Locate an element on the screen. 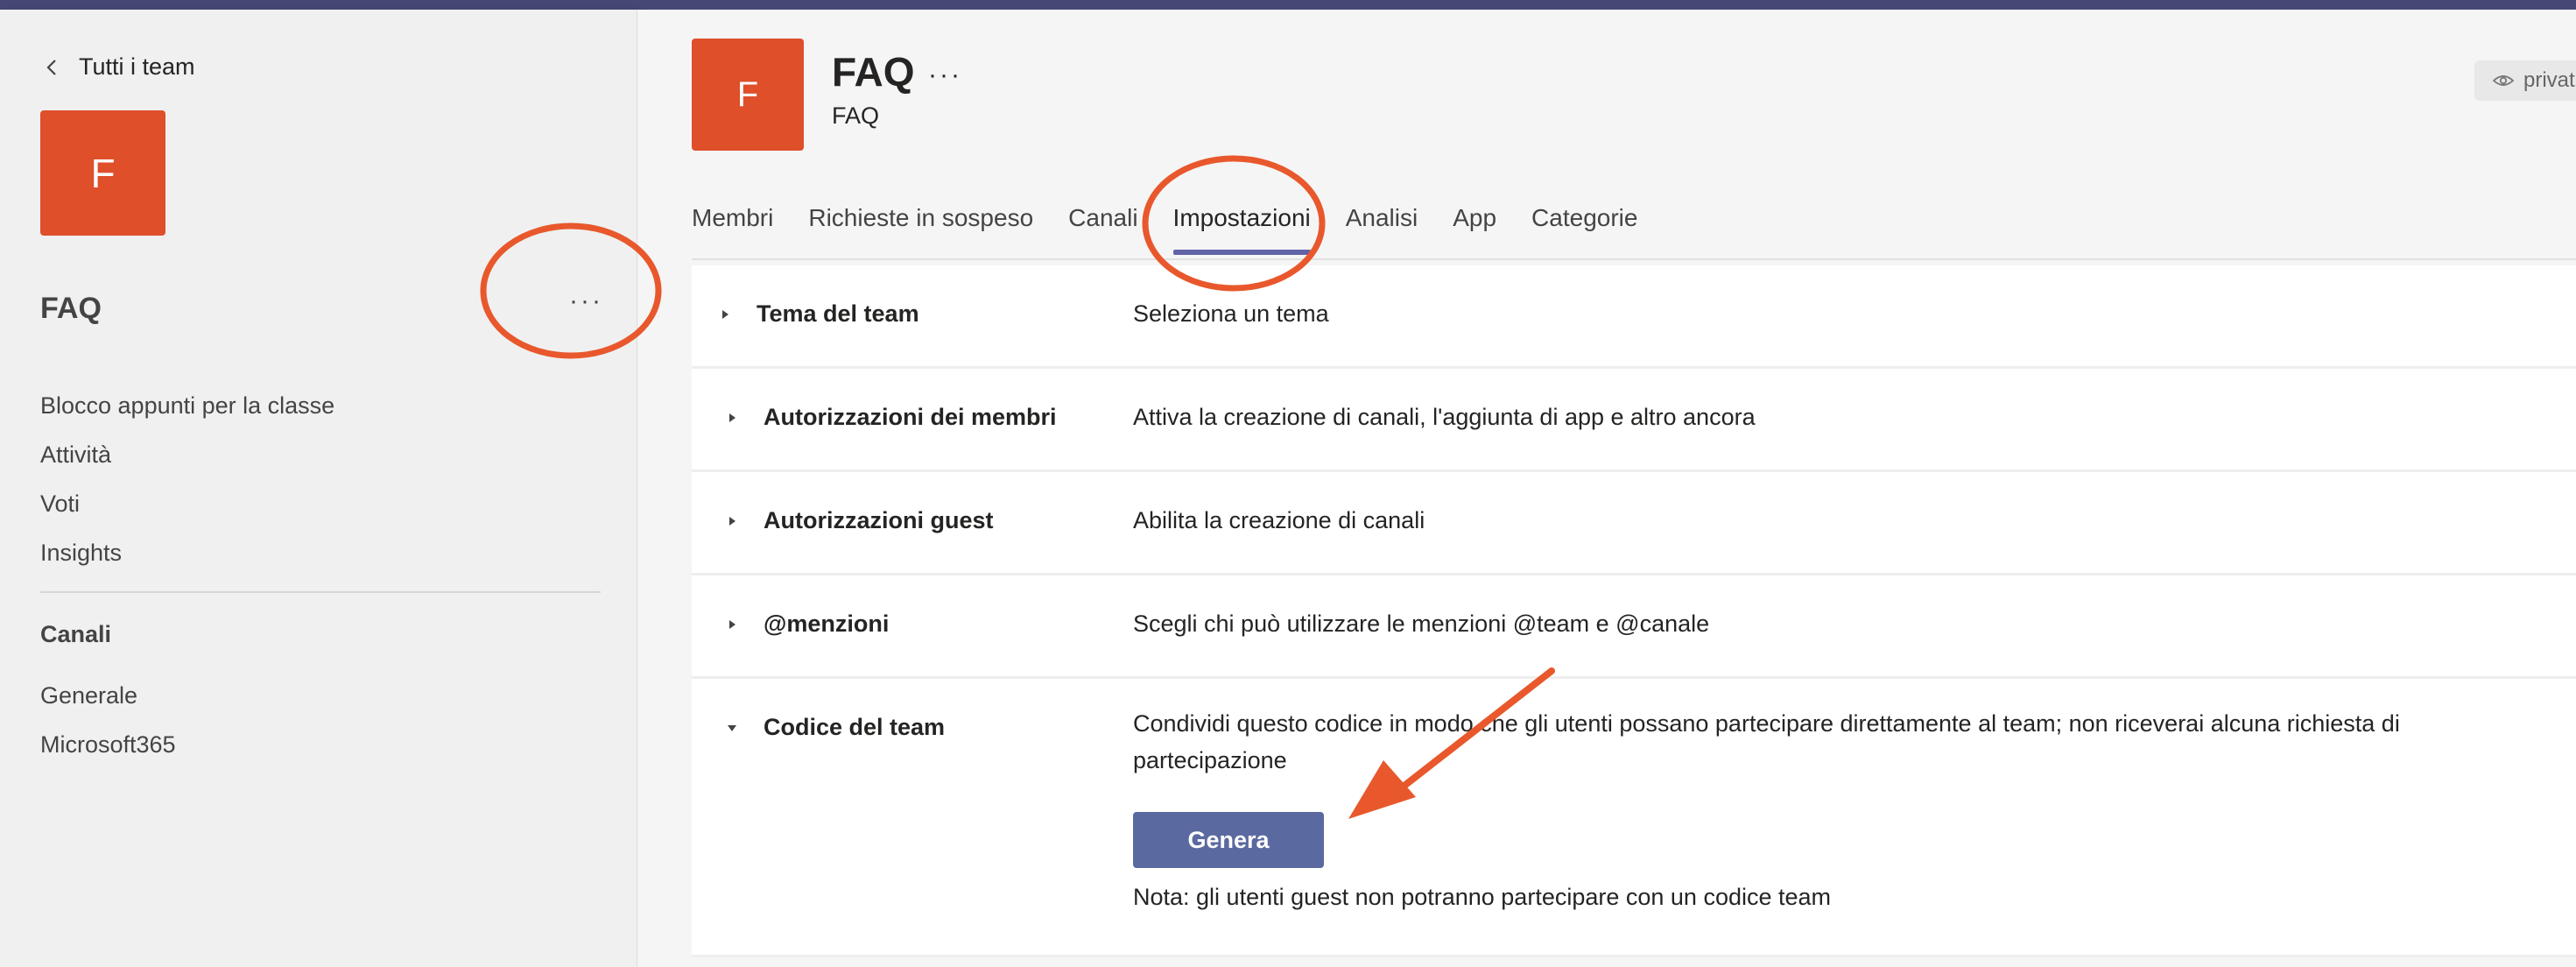 This screenshot has height=967, width=2576. tab-analisi: Analisi is located at coordinates (1382, 228).